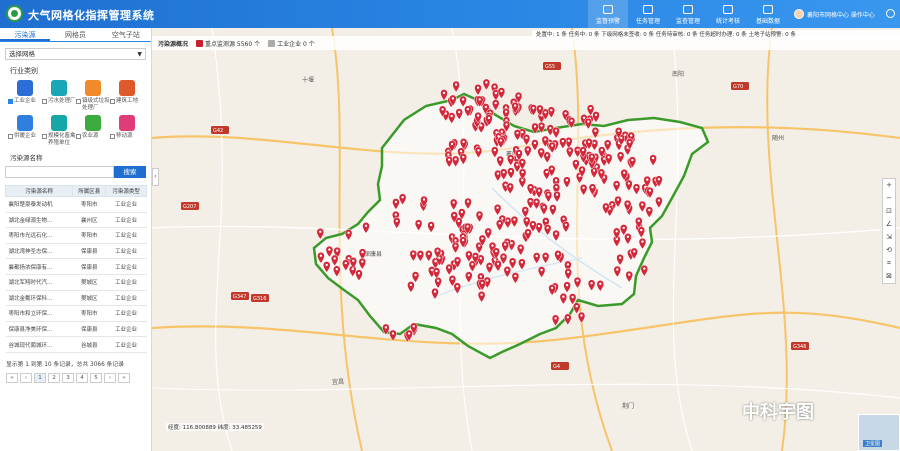 The image size is (900, 451). I want to click on table-row: 湖北湾神圣志保… 保康县 工业企业, so click(76, 251).